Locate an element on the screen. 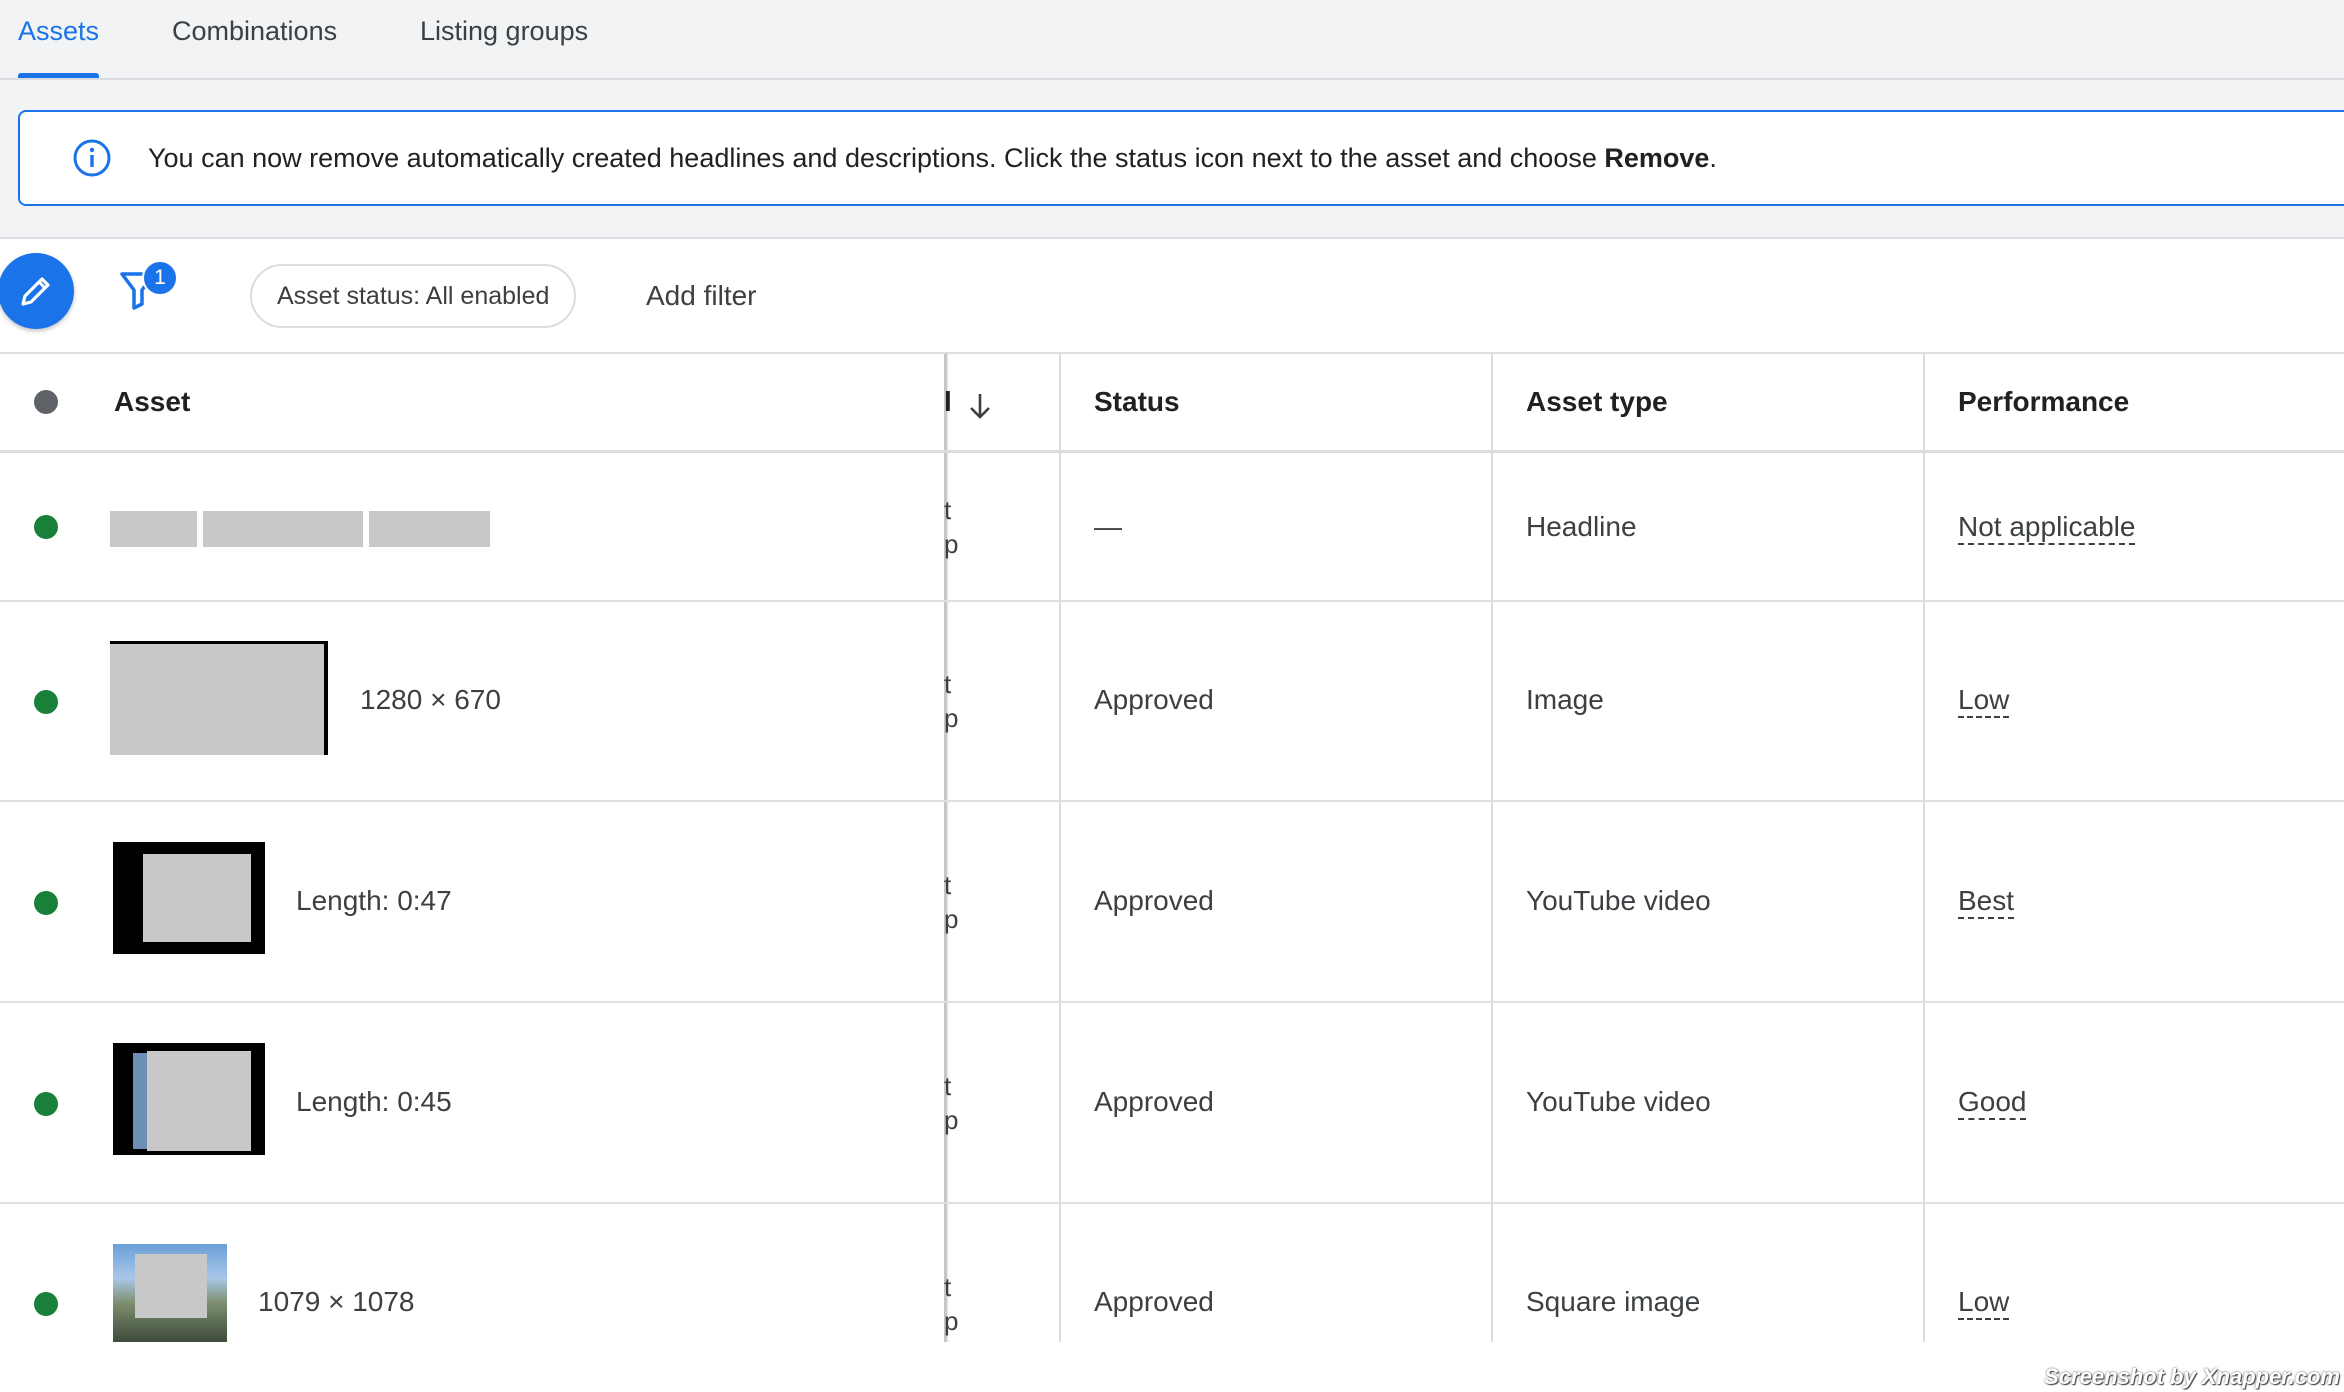 This screenshot has width=2344, height=1392. tab-assets: Assets is located at coordinates (59, 39).